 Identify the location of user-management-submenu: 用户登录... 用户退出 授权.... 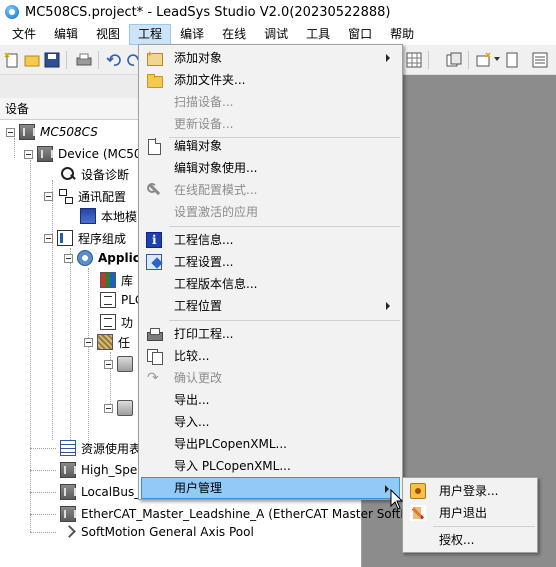
(470, 515).